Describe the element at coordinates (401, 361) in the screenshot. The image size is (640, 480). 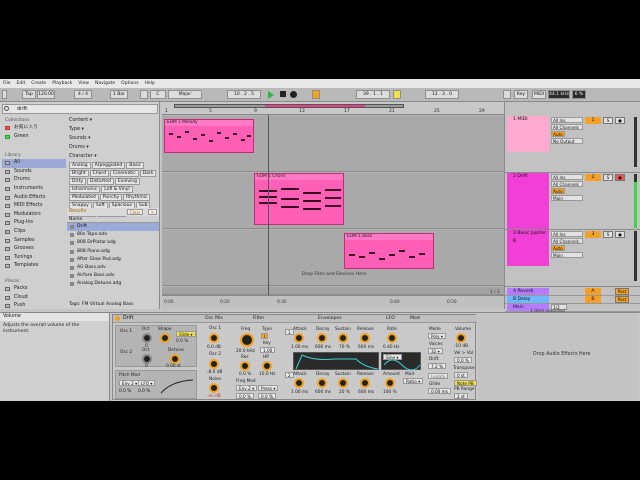
I see `lfo-display: Sine ▾` at that location.